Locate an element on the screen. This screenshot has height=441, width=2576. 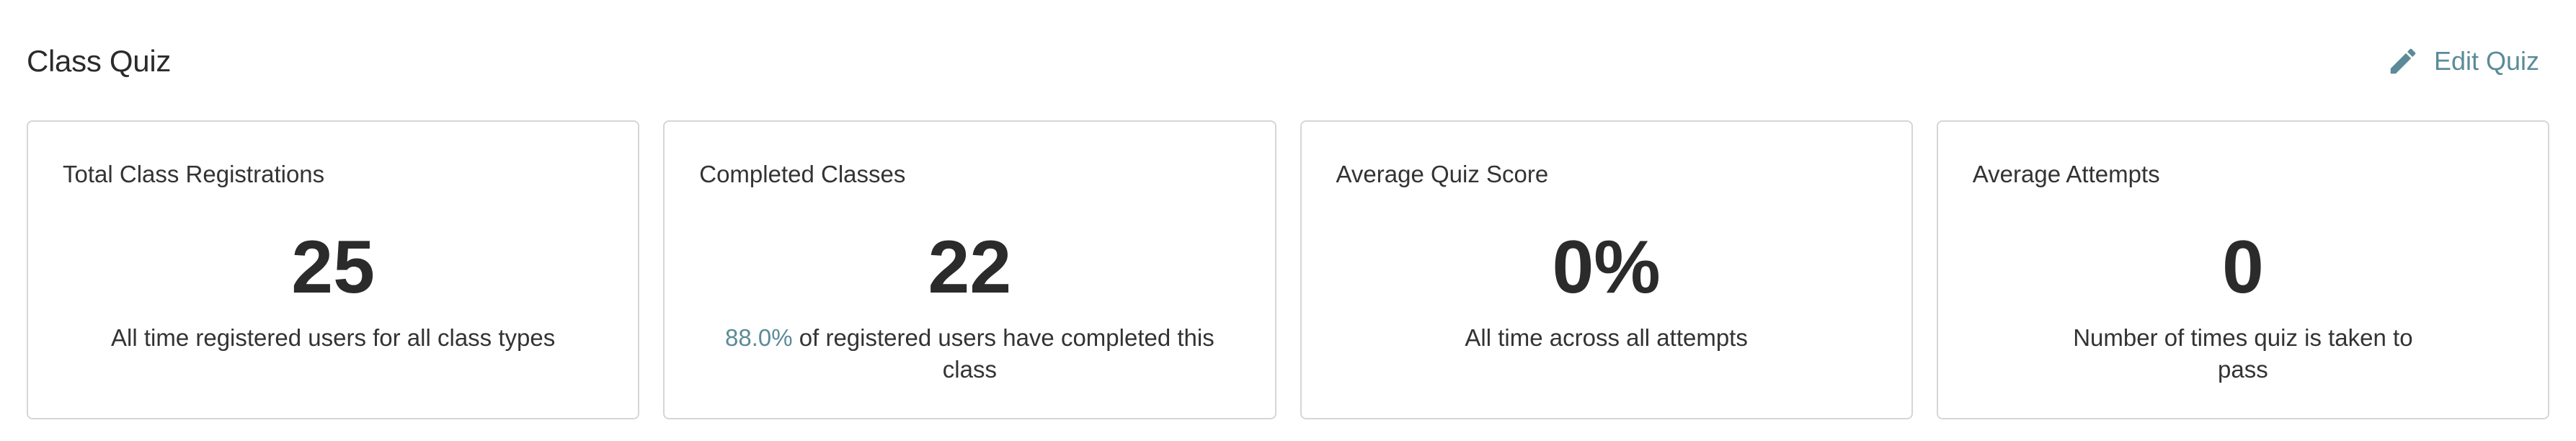
card-value: 25 is located at coordinates (333, 267).